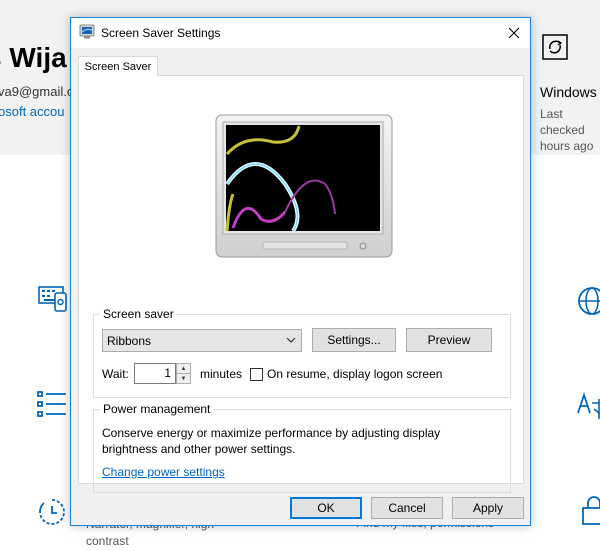  I want to click on stepper-down-icon: ▼, so click(183, 378).